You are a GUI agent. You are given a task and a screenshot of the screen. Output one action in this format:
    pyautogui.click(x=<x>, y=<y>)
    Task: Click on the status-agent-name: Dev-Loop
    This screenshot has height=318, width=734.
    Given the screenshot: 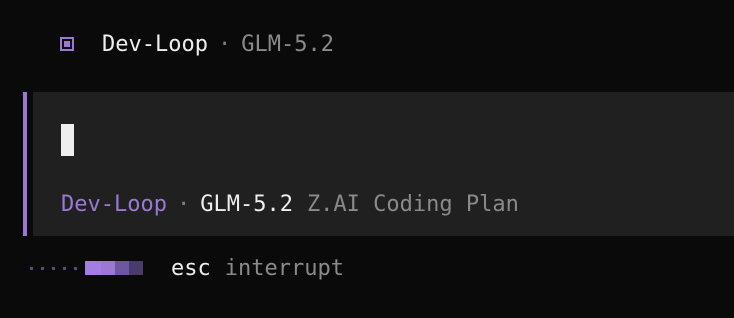 What is the action you would take?
    pyautogui.click(x=114, y=204)
    